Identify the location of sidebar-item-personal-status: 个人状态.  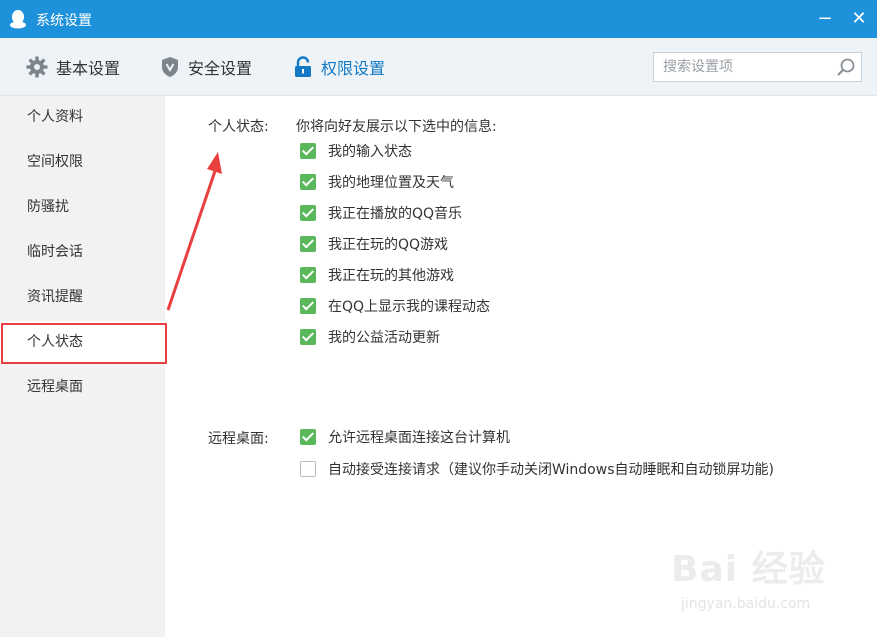
(82, 342).